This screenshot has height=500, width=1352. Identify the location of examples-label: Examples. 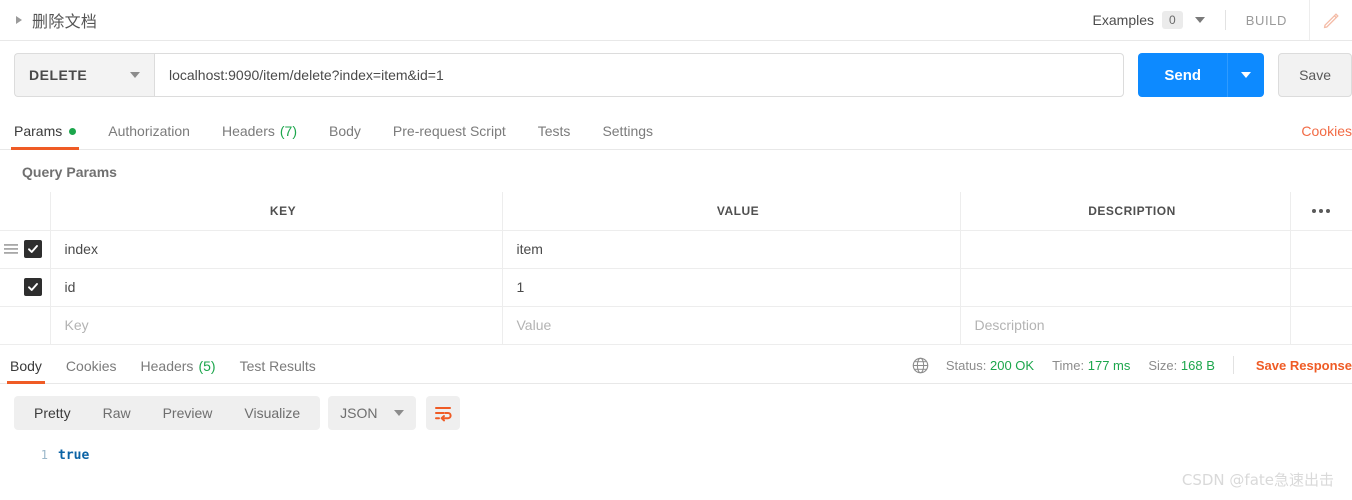
(1123, 20).